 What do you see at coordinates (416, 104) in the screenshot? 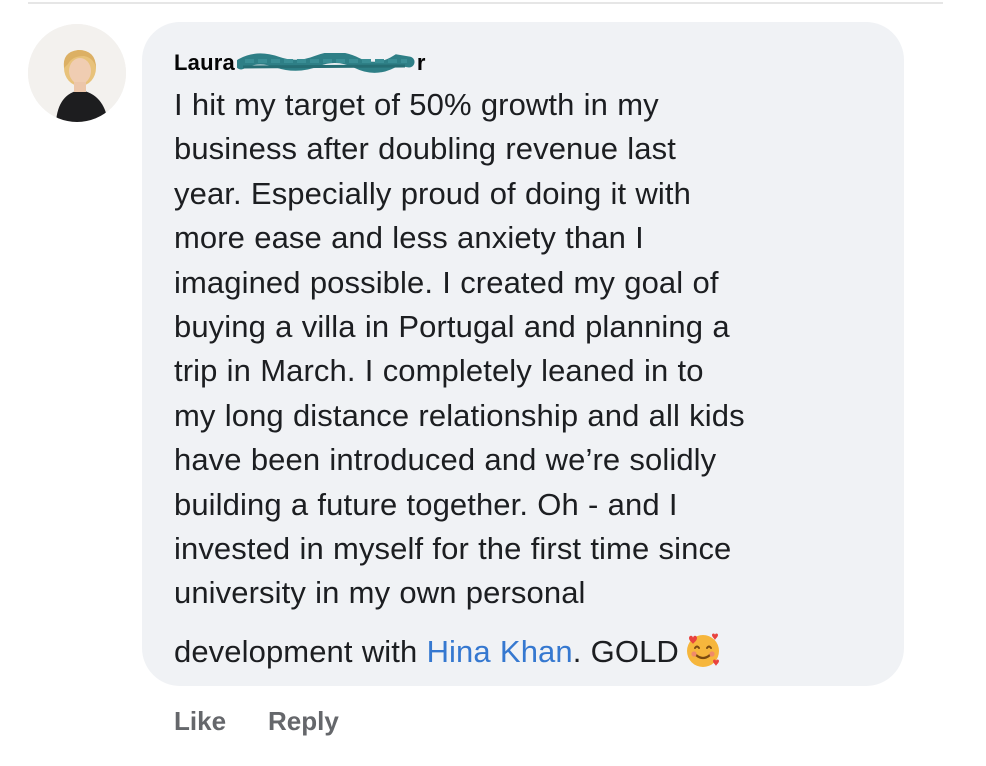
I see `comment-line: I hit my target of 50% growth in my` at bounding box center [416, 104].